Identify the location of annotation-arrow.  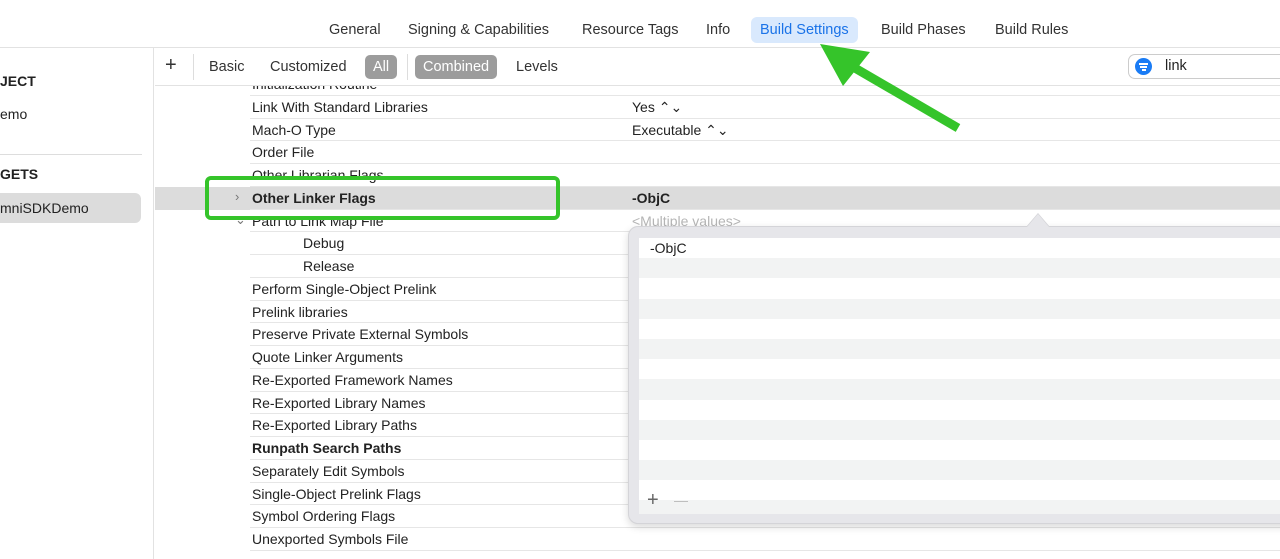
(890, 88).